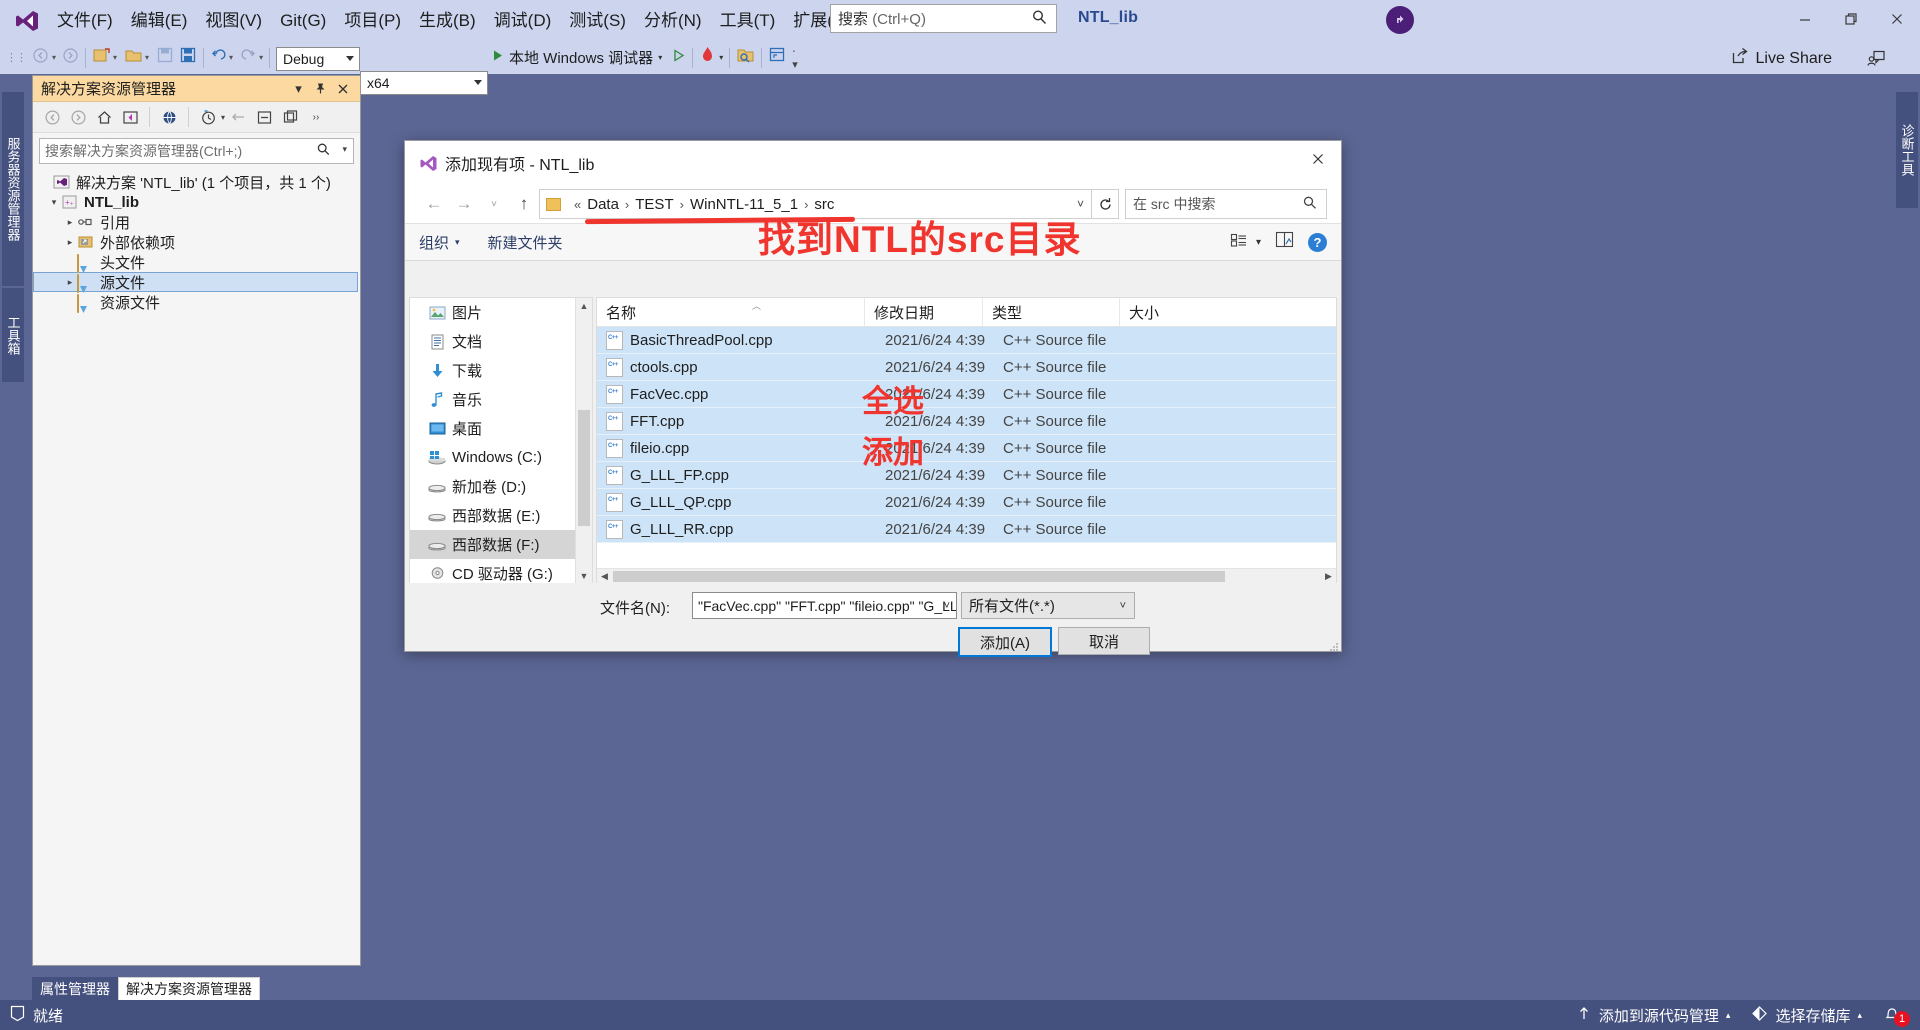  Describe the element at coordinates (196, 242) in the screenshot. I see `tree-node-external-dependencies: ▸ 外部依赖项` at that location.